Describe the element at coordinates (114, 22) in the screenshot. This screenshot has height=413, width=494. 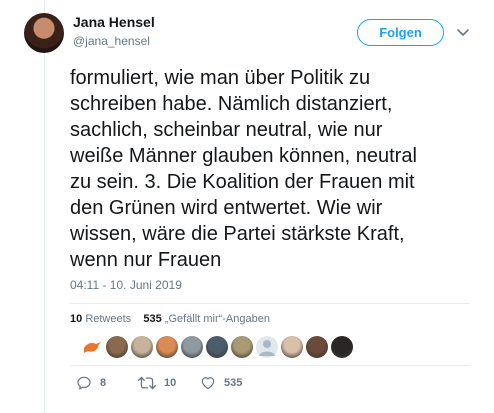
I see `author-name: Jana Hensel` at that location.